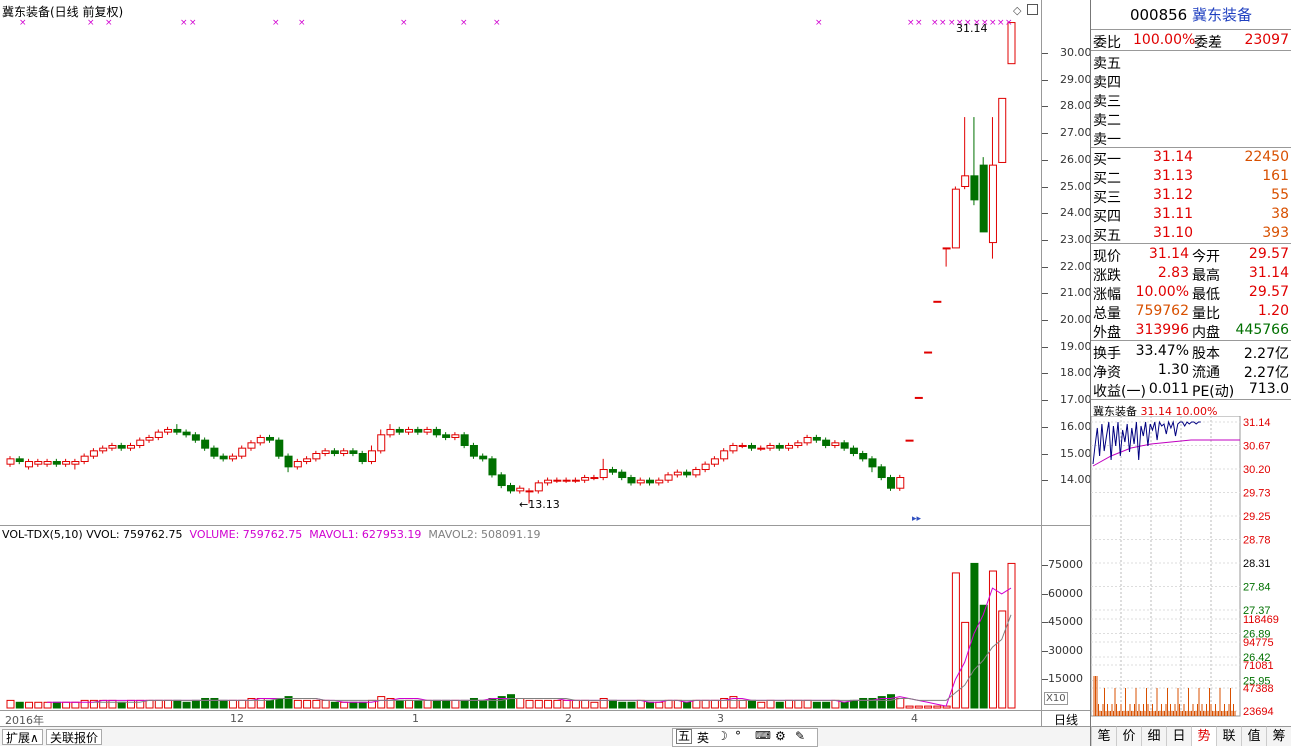 The width and height of the screenshot is (1292, 747). What do you see at coordinates (1191, 119) in the screenshot?
I see `sell-row: 卖二` at bounding box center [1191, 119].